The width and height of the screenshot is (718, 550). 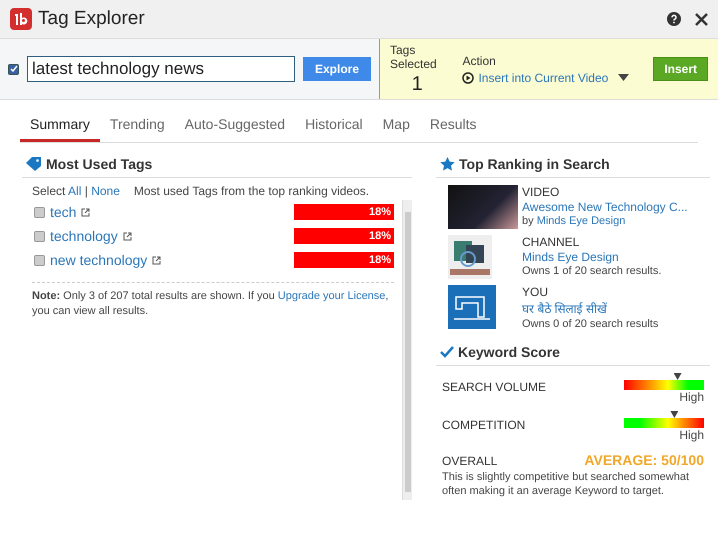 What do you see at coordinates (479, 61) in the screenshot?
I see `action-label: Action` at bounding box center [479, 61].